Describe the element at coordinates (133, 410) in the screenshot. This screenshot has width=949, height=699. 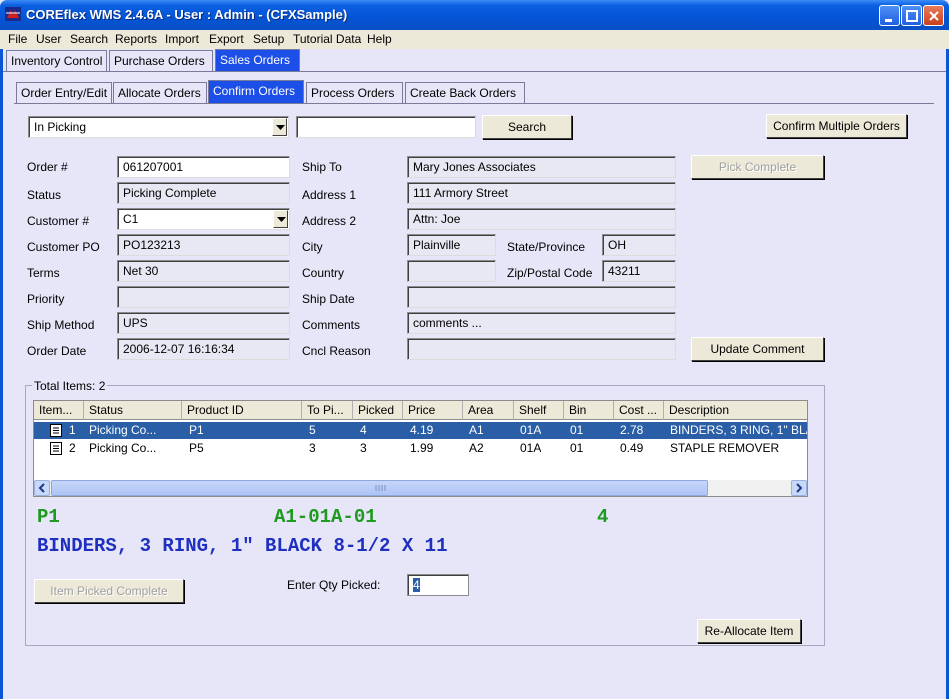
I see `column-header-status: Status` at that location.